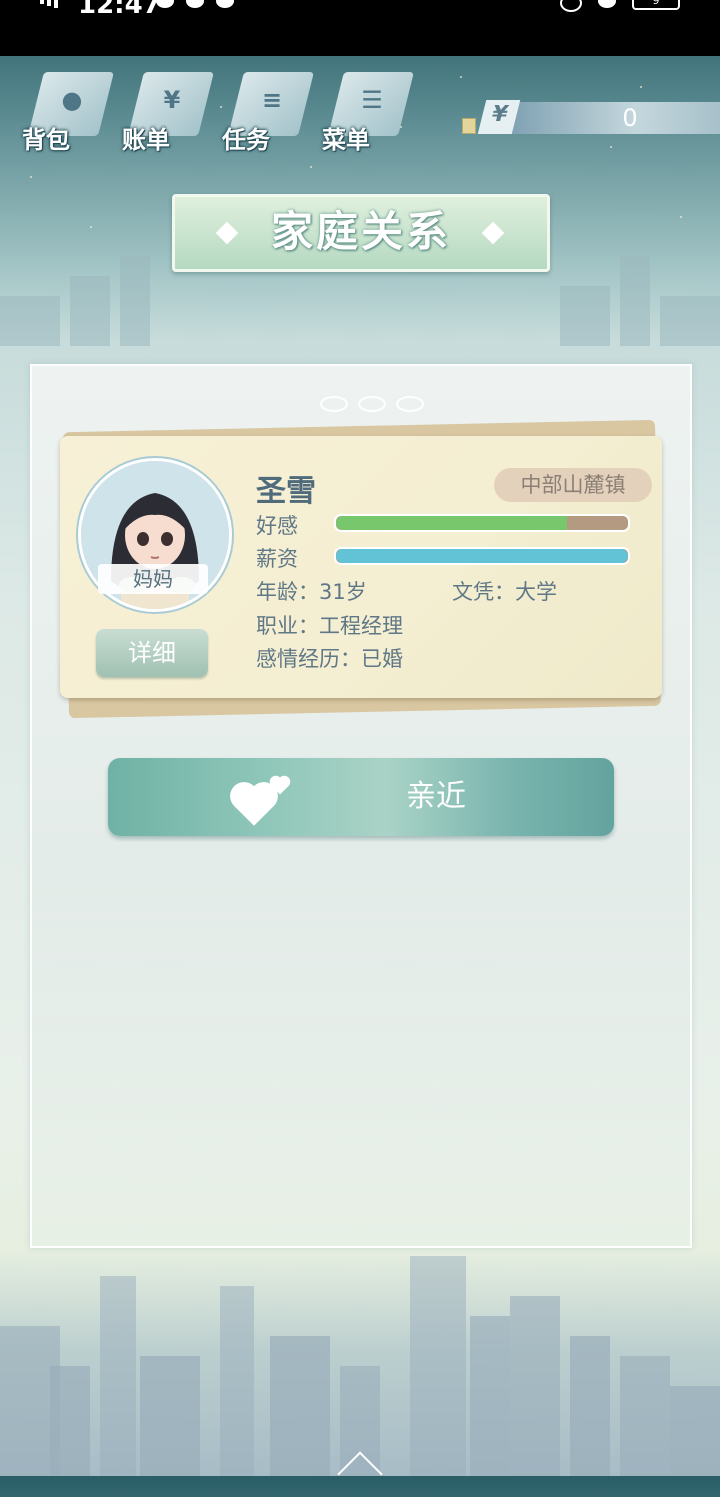 This screenshot has height=1497, width=720. I want to click on nav-task-button: ≡ 任务, so click(267, 112).